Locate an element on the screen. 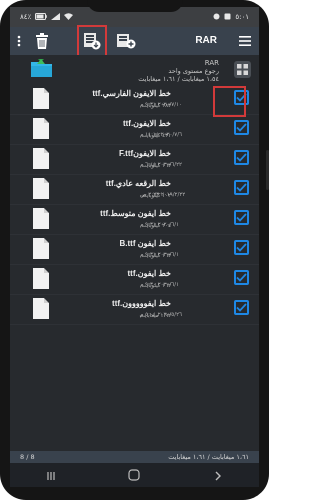 The height and width of the screenshot is (500, 320). status-time: ٥:٠١ is located at coordinates (242, 17).